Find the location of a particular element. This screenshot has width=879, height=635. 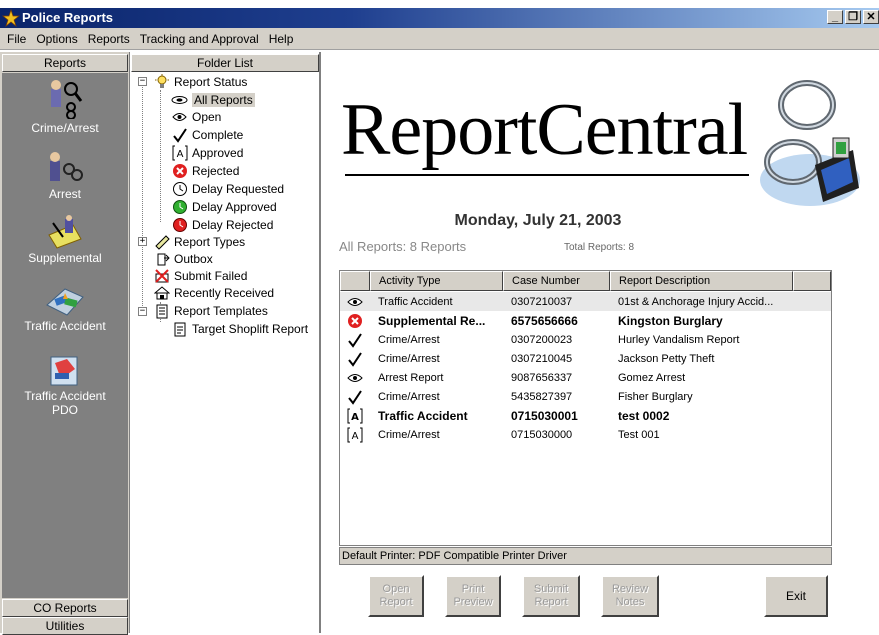

cell-report-description: Test 001 is located at coordinates (639, 434).